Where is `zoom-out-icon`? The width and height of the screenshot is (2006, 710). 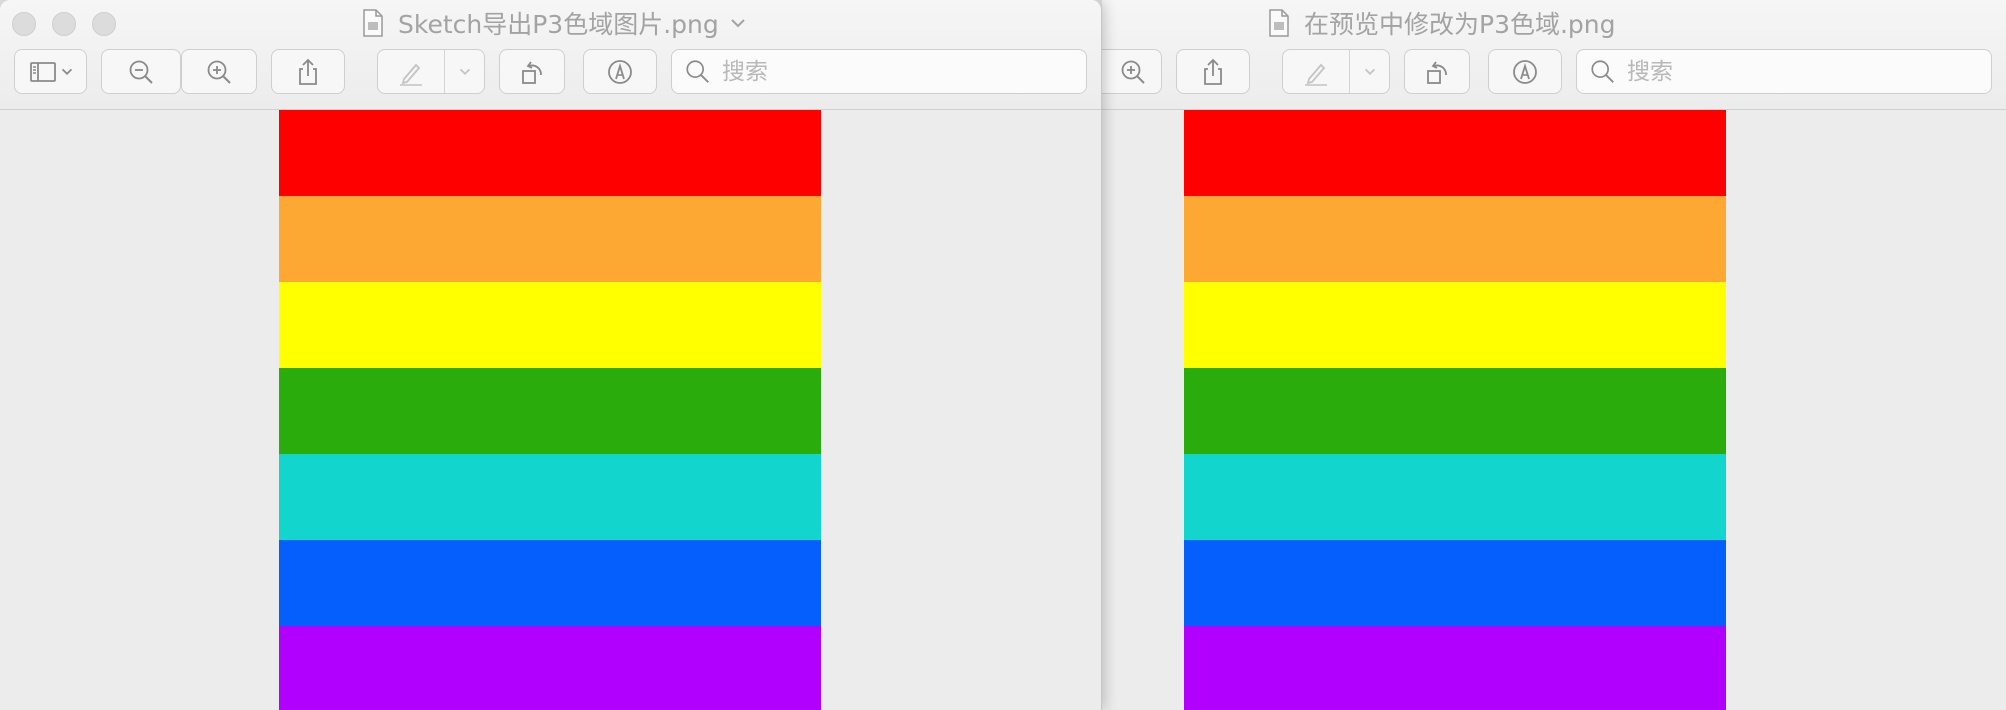 zoom-out-icon is located at coordinates (141, 72).